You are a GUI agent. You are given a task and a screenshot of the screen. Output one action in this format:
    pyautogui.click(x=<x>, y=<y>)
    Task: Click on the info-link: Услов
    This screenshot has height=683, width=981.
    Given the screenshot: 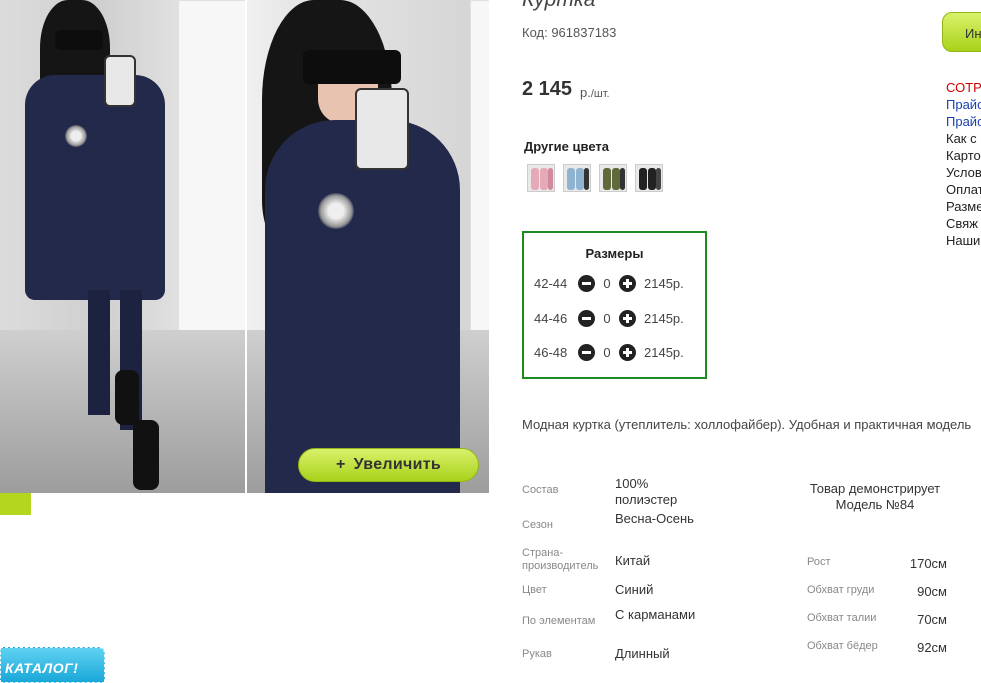 What is the action you would take?
    pyautogui.click(x=963, y=172)
    